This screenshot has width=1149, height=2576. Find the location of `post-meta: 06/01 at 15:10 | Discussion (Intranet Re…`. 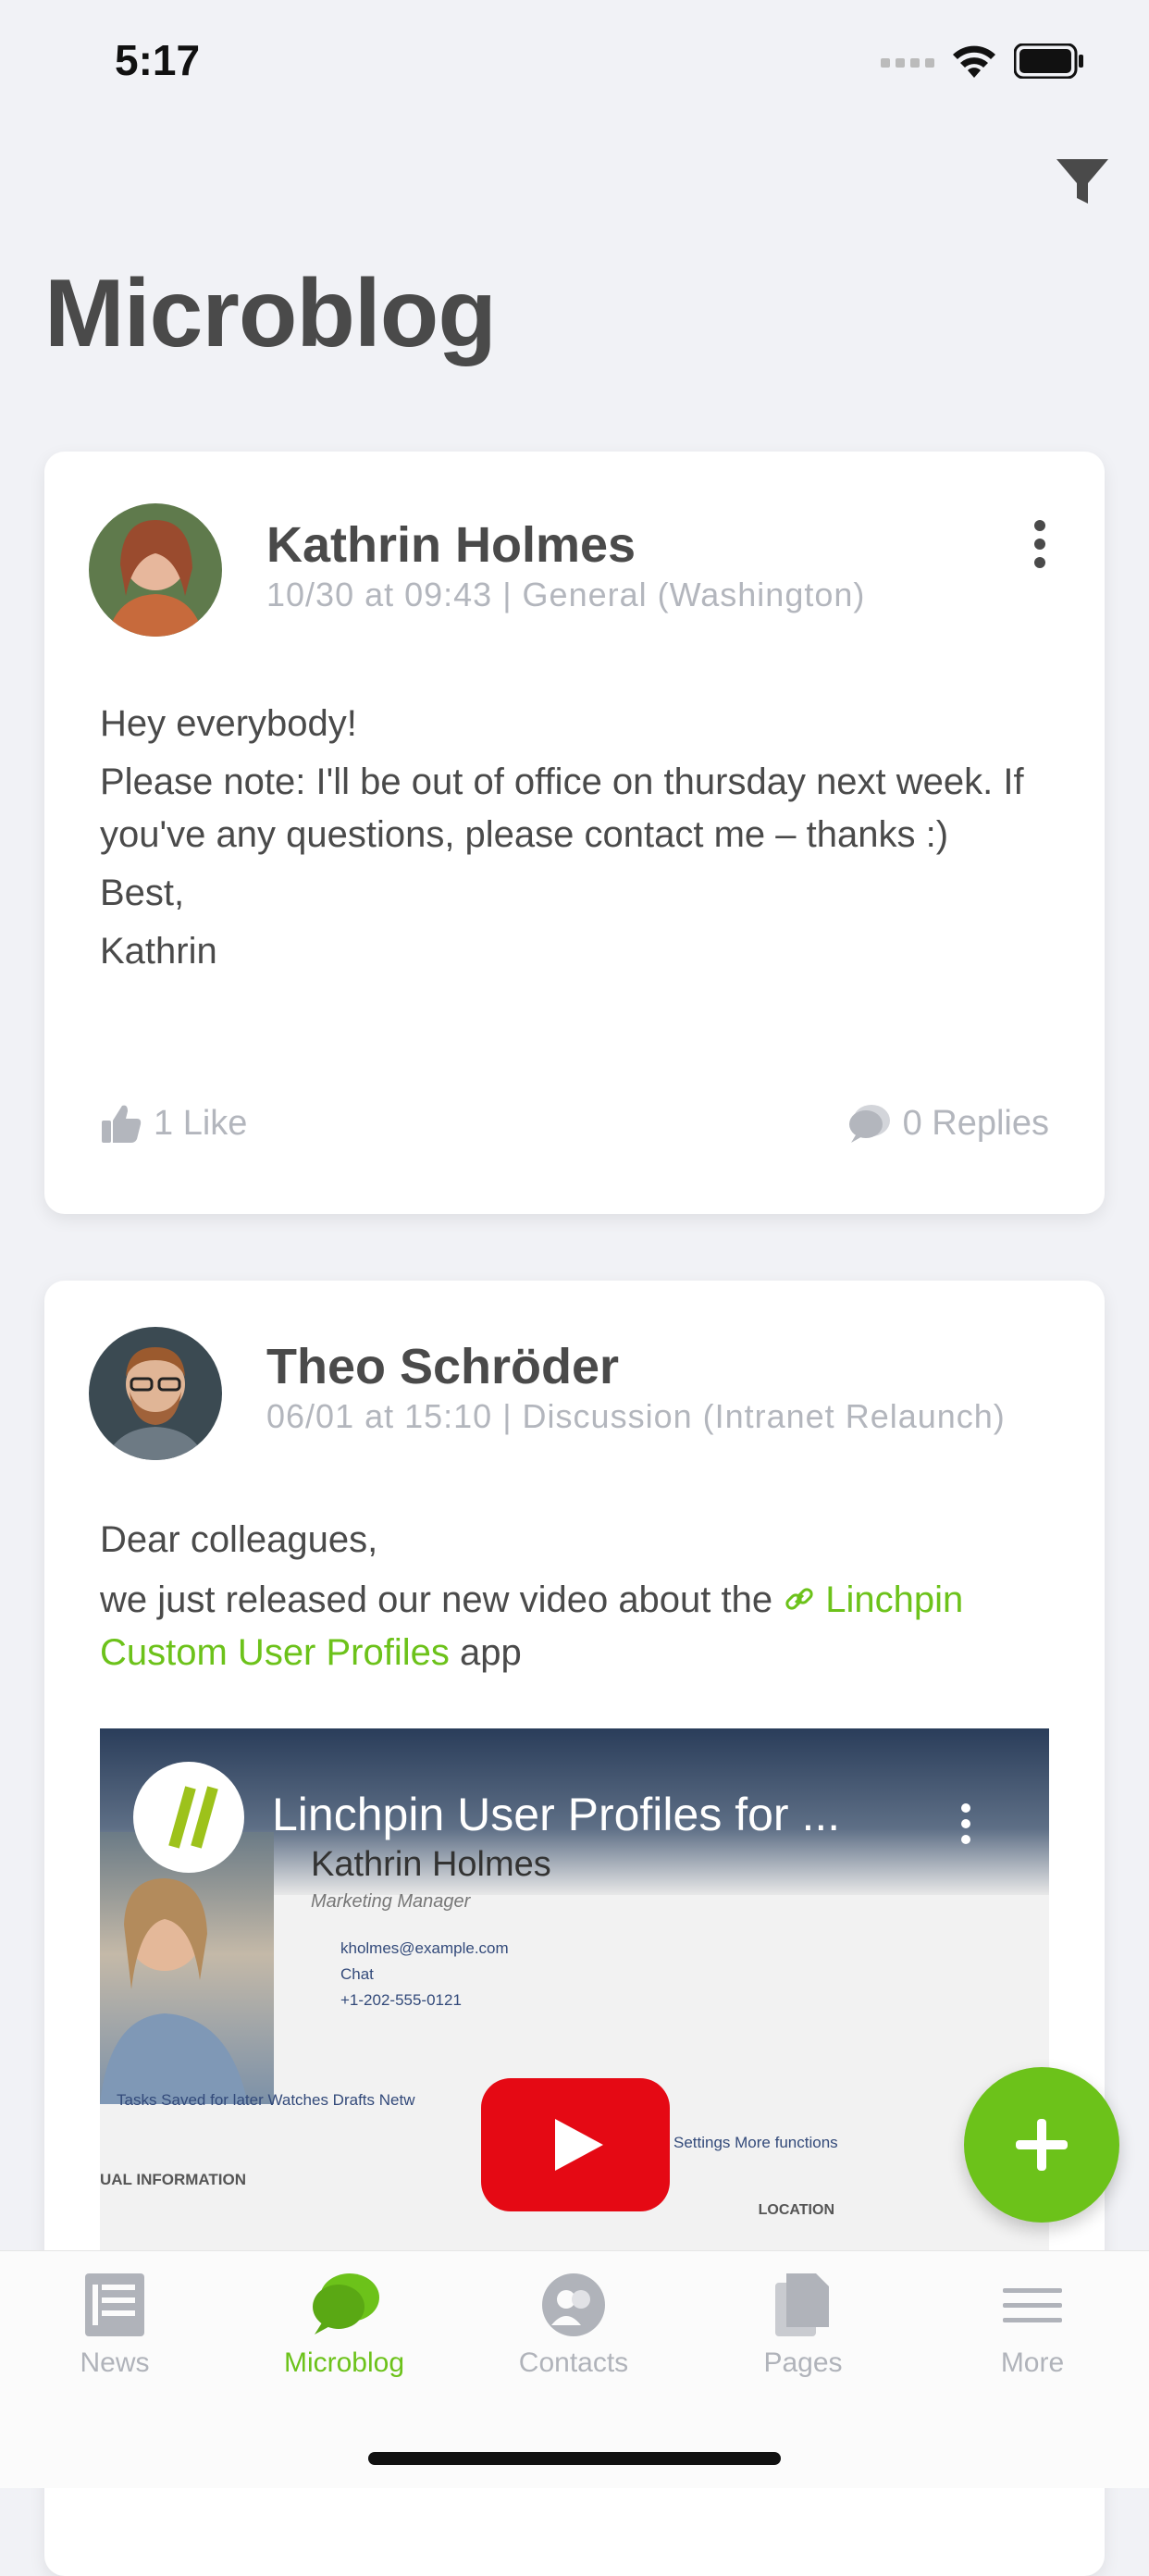

post-meta: 06/01 at 15:10 | Discussion (Intranet Re… is located at coordinates (636, 1416).